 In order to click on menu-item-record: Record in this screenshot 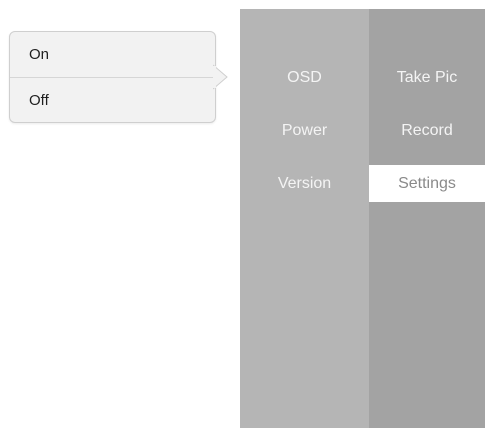, I will do `click(427, 130)`.